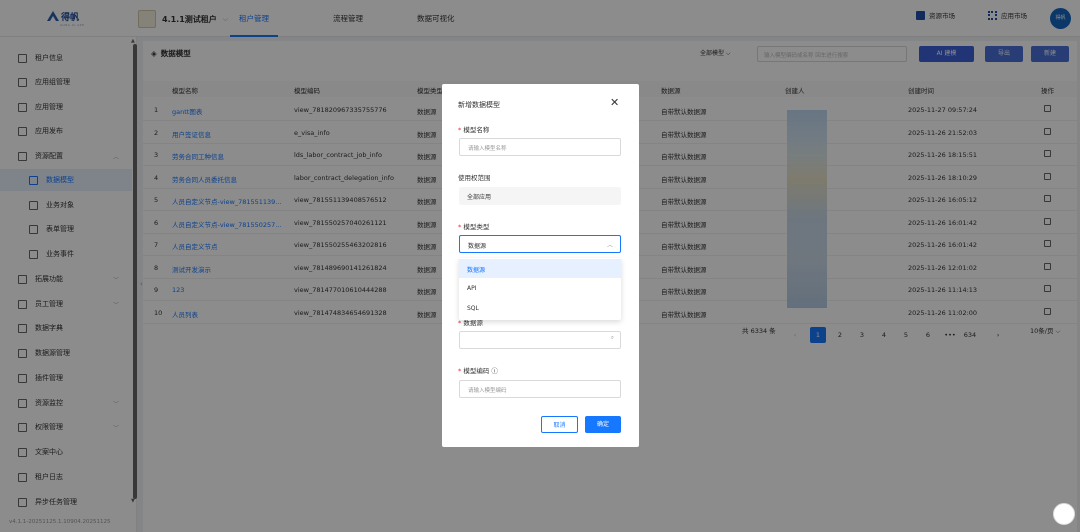  What do you see at coordinates (603, 424) in the screenshot?
I see `confirm-button: 确定` at bounding box center [603, 424].